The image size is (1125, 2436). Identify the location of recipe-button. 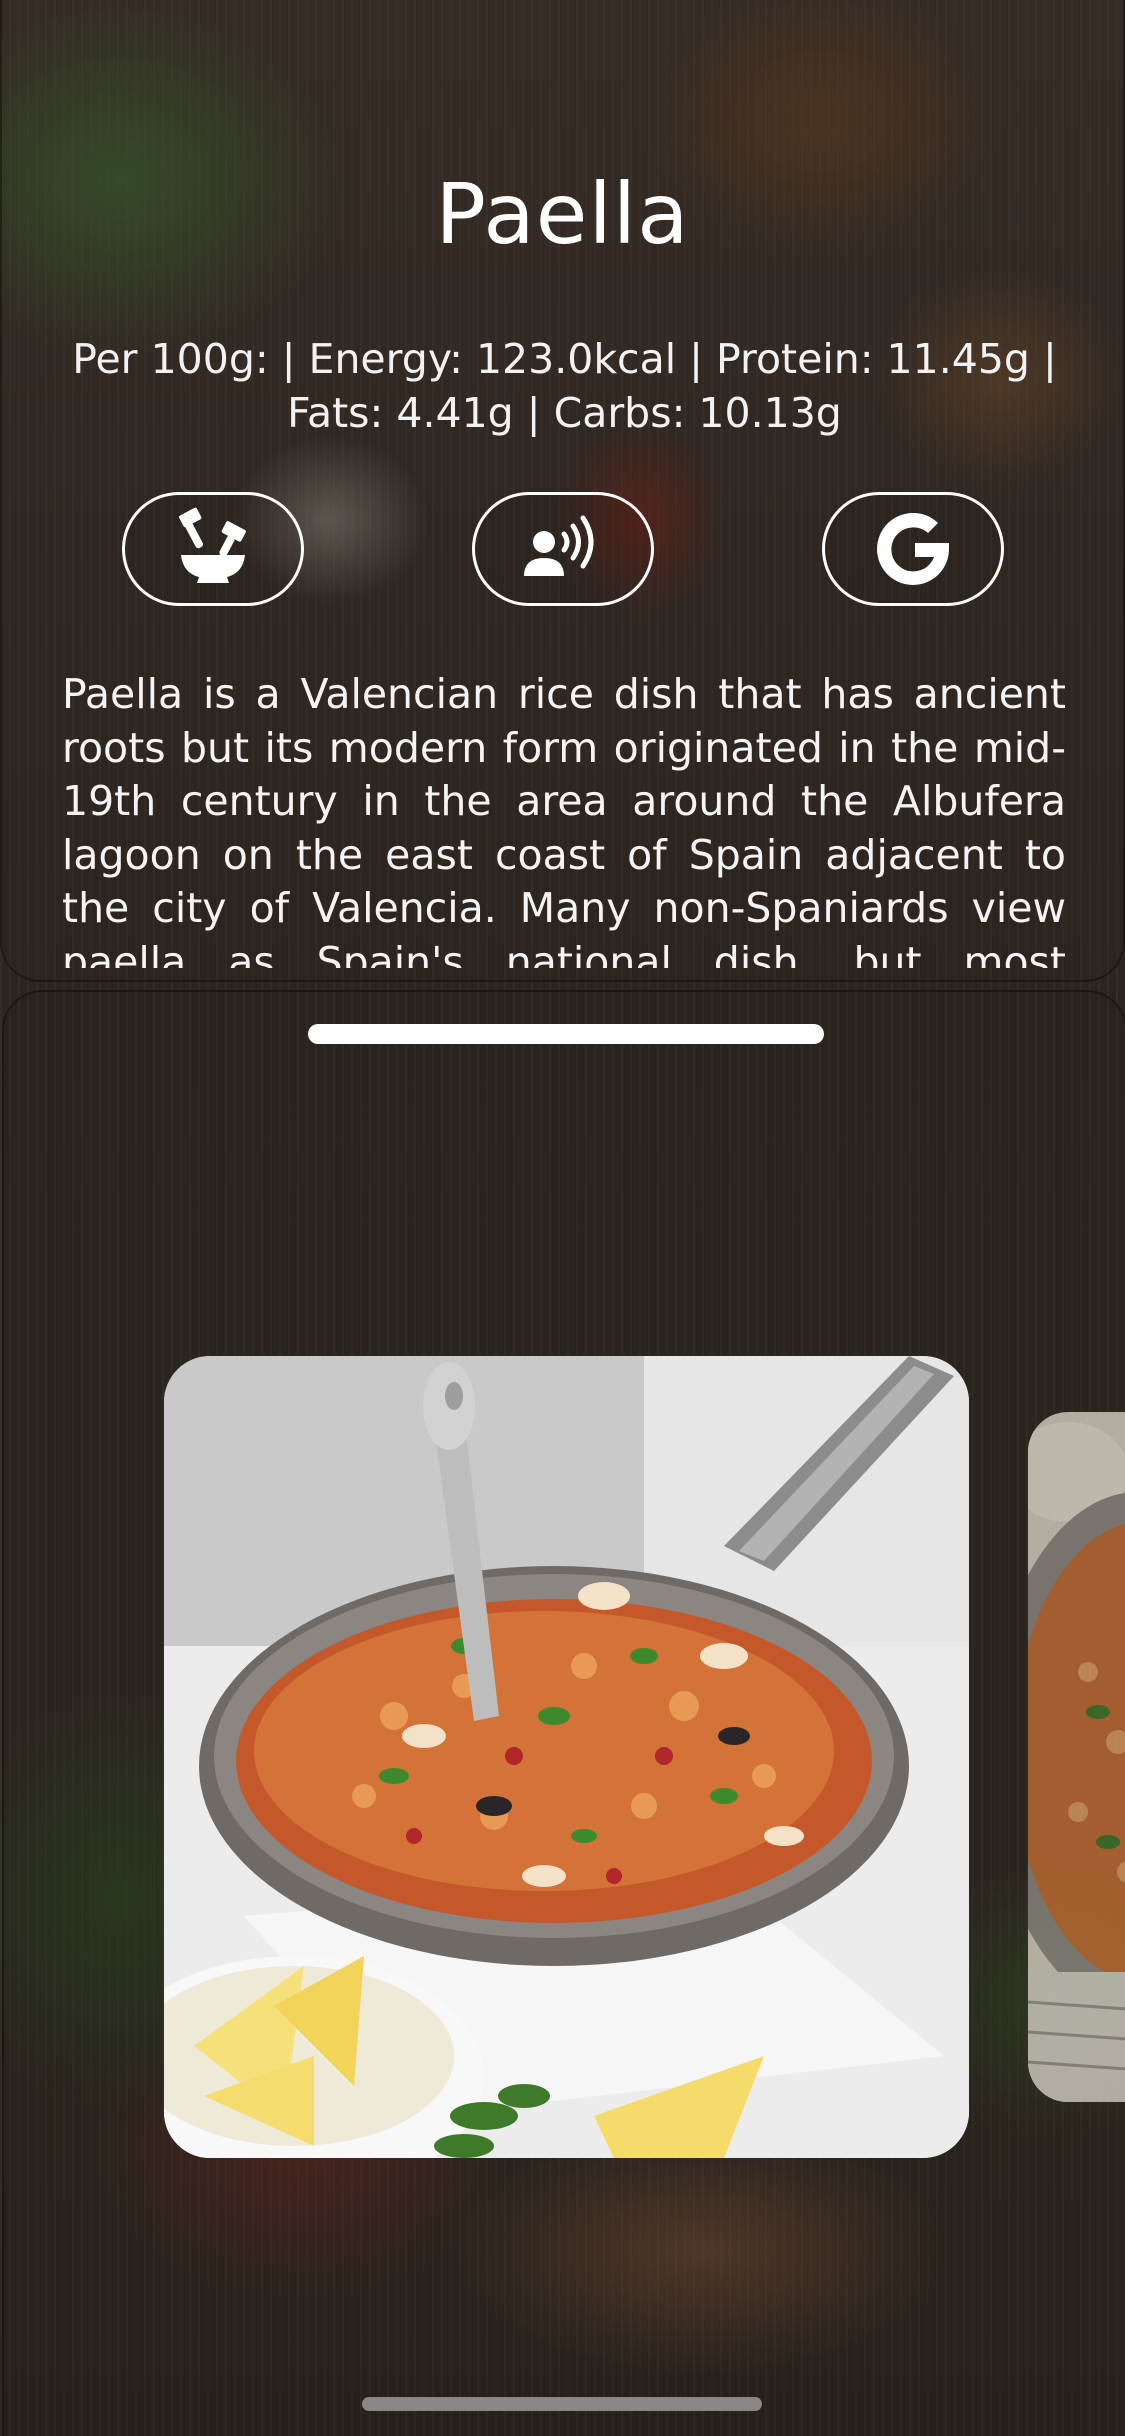
(213, 549).